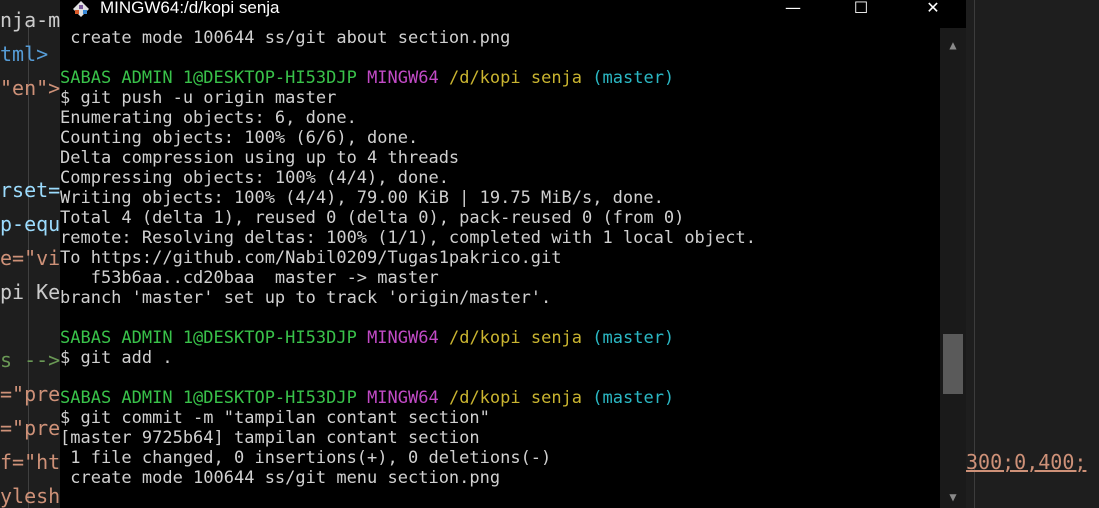 Image resolution: width=1099 pixels, height=508 pixels. What do you see at coordinates (30, 258) in the screenshot?
I see `editor-line: e="vi` at bounding box center [30, 258].